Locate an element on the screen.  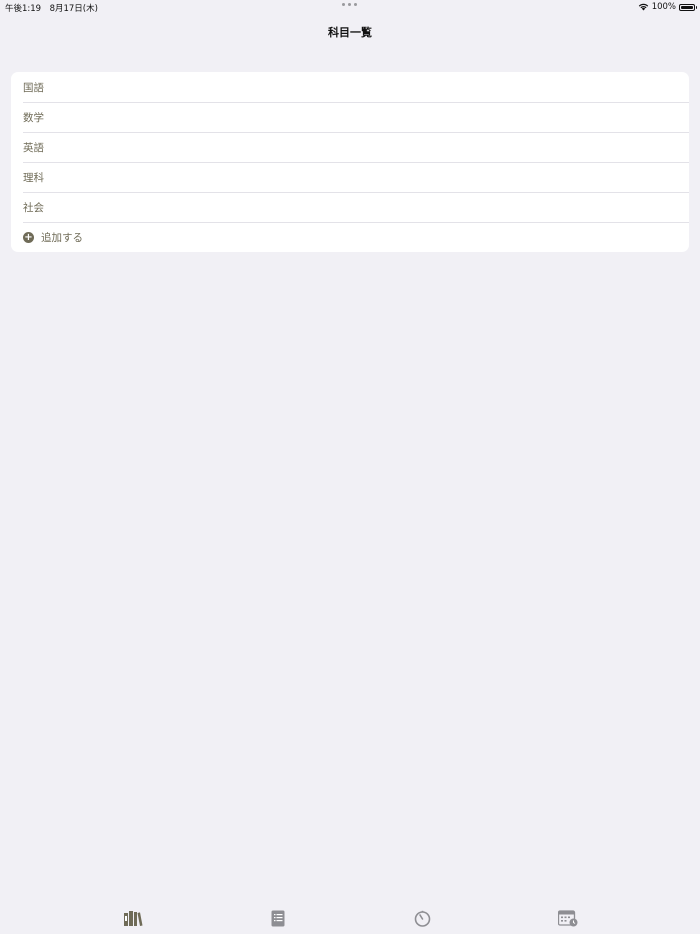
status-right: 100% is located at coordinates (667, 7).